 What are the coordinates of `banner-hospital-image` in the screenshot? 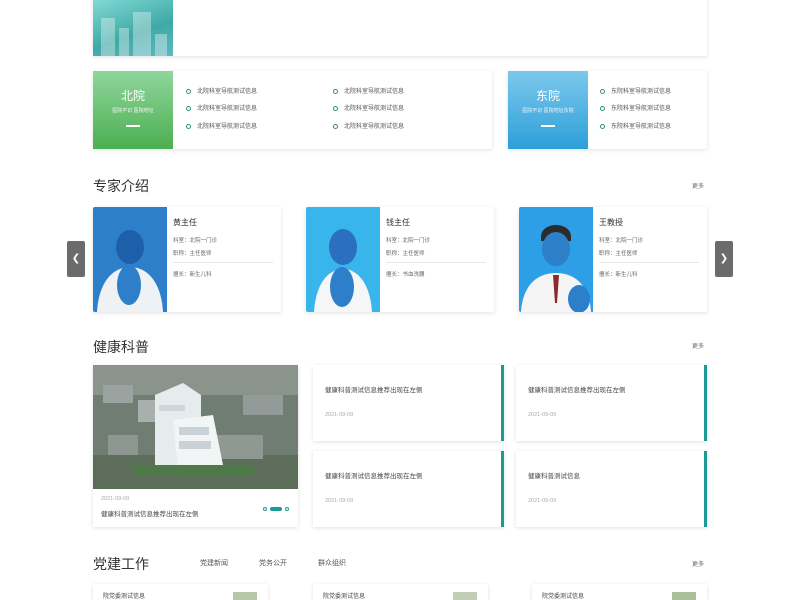 It's located at (133, 28).